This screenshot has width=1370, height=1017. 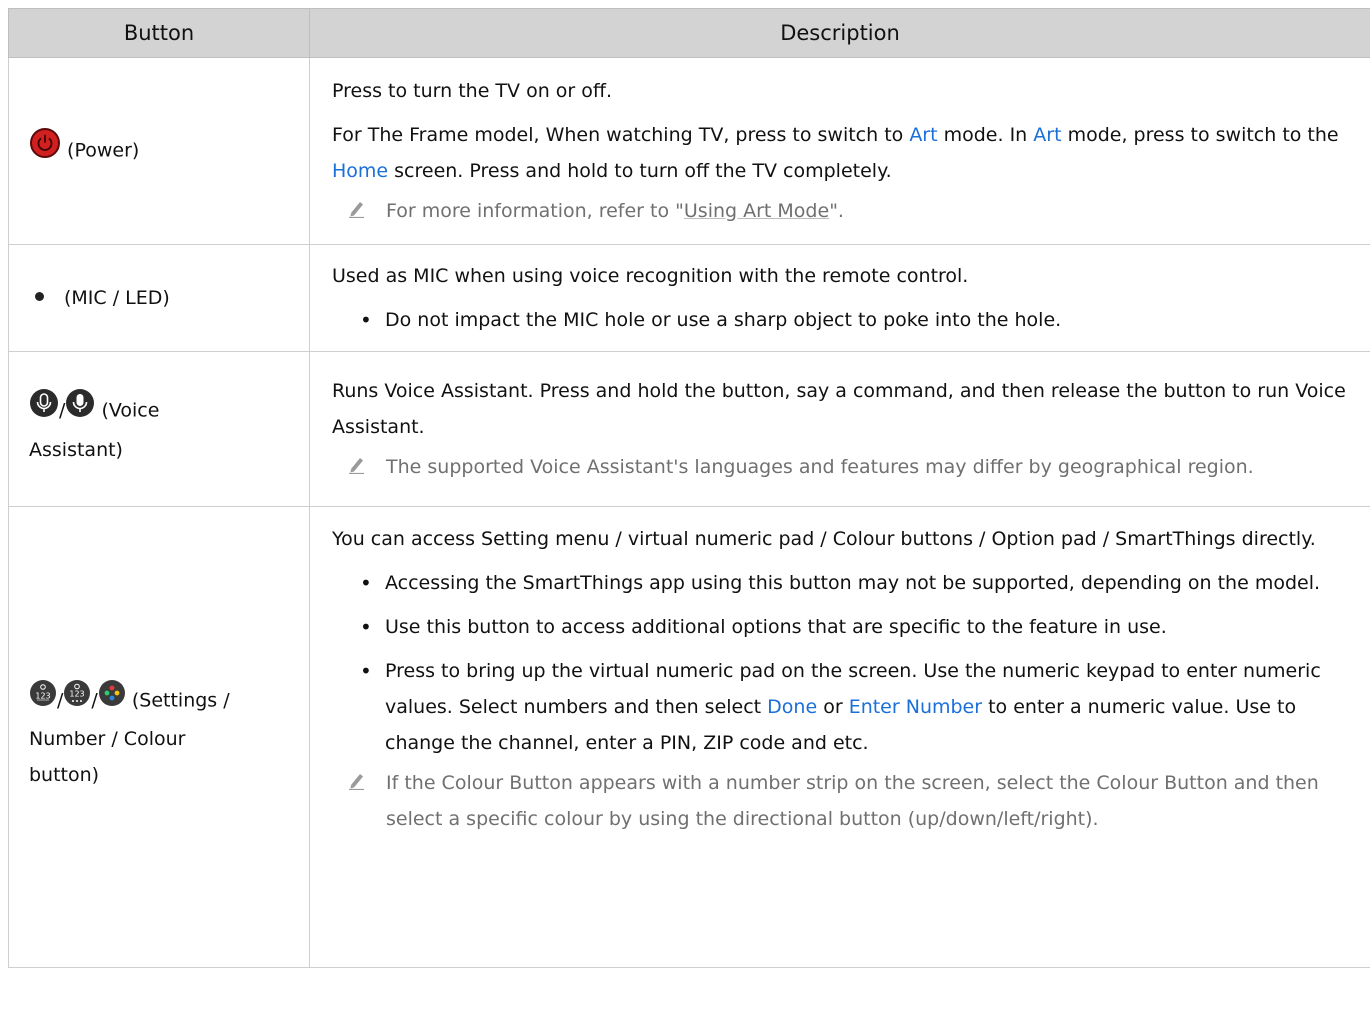 I want to click on button-cell-voice-assistant: / (Voice Assistant), so click(x=159, y=429).